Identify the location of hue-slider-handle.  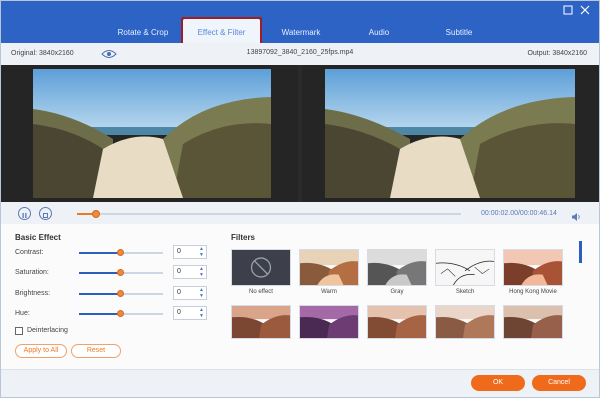
(120, 313).